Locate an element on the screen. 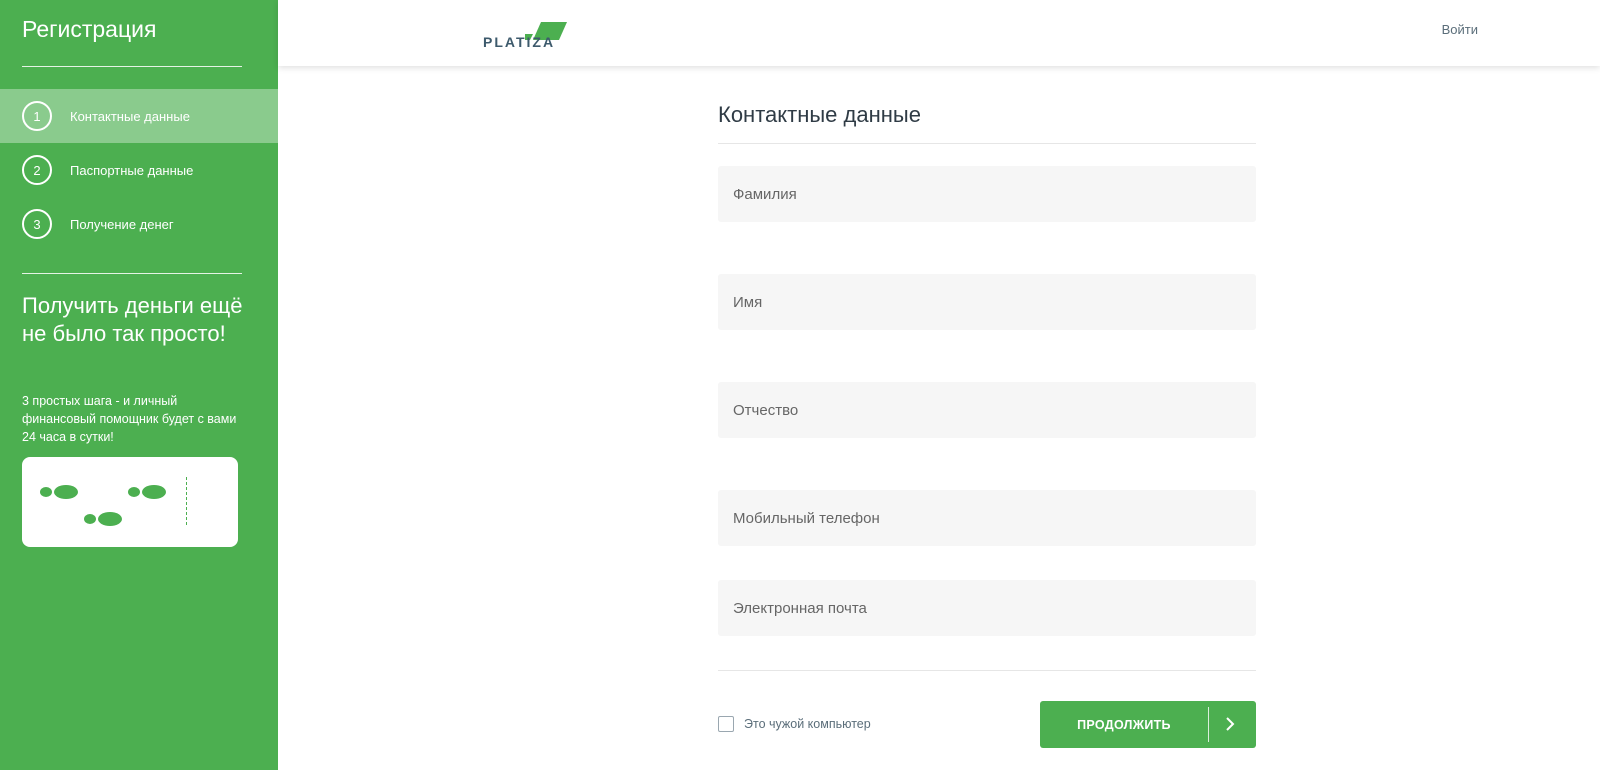 This screenshot has width=1600, height=770. foreign-computer-checkbox-wrap: Это чужой компьютер is located at coordinates (794, 724).